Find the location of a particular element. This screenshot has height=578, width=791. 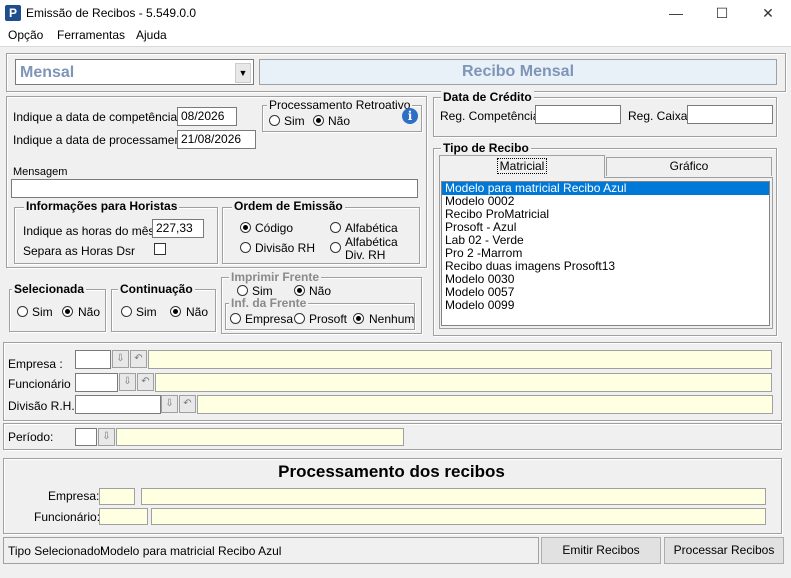

funcionario-code-input is located at coordinates (96, 382).